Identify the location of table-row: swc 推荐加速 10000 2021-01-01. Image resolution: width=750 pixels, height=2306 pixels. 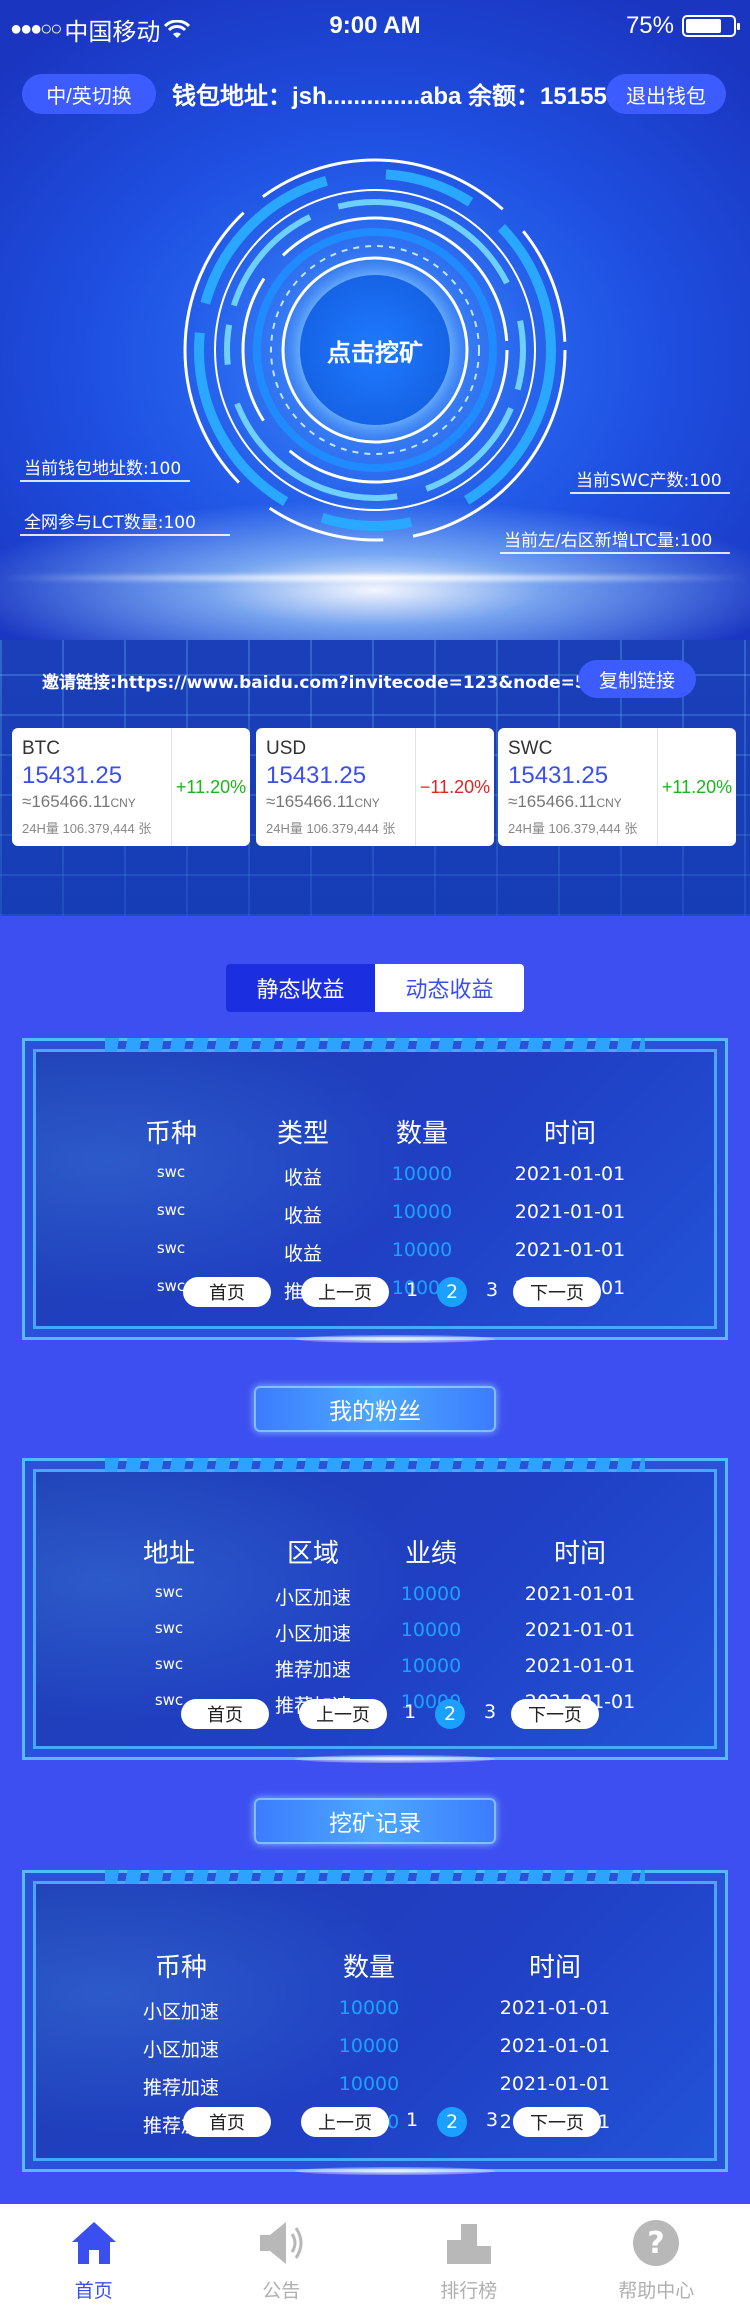
(378, 1670).